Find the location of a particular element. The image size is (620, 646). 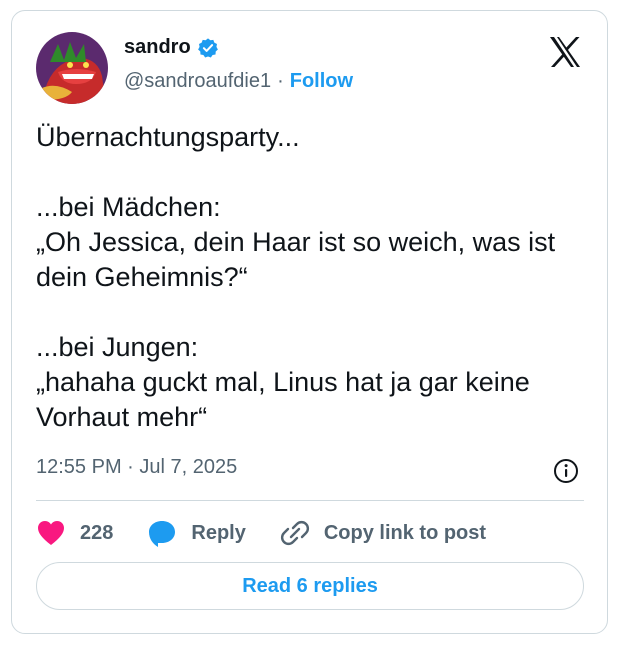

tweet-timestamp: 12:55 PM · Jul 7, 2025 is located at coordinates (136, 467).